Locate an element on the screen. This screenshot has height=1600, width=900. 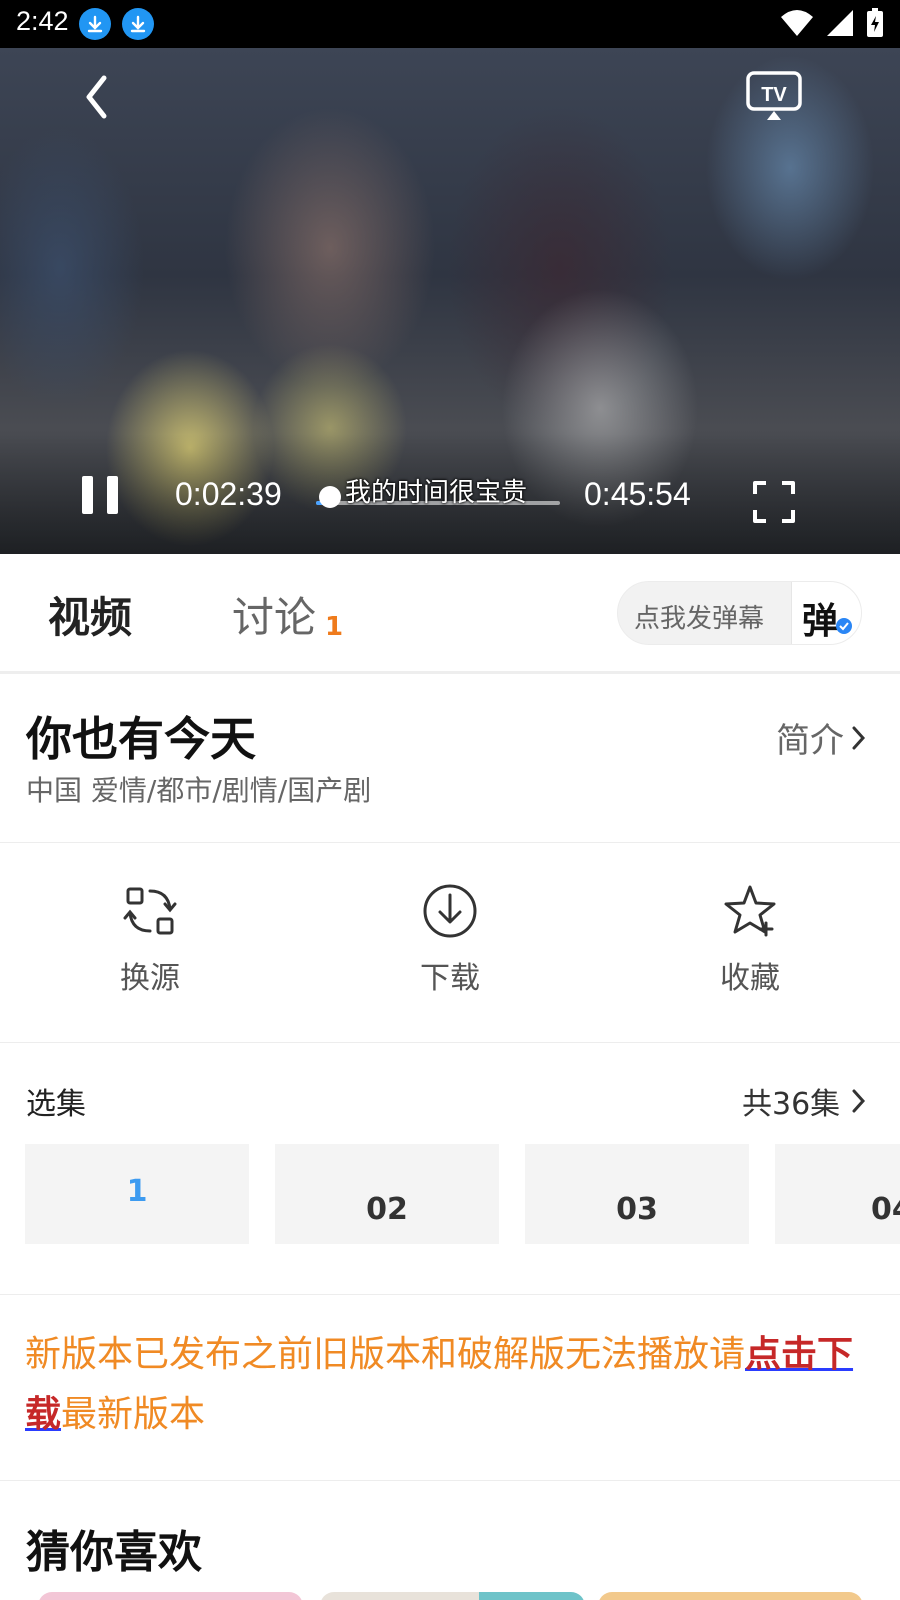
episode-item: 1 is located at coordinates (137, 1194).